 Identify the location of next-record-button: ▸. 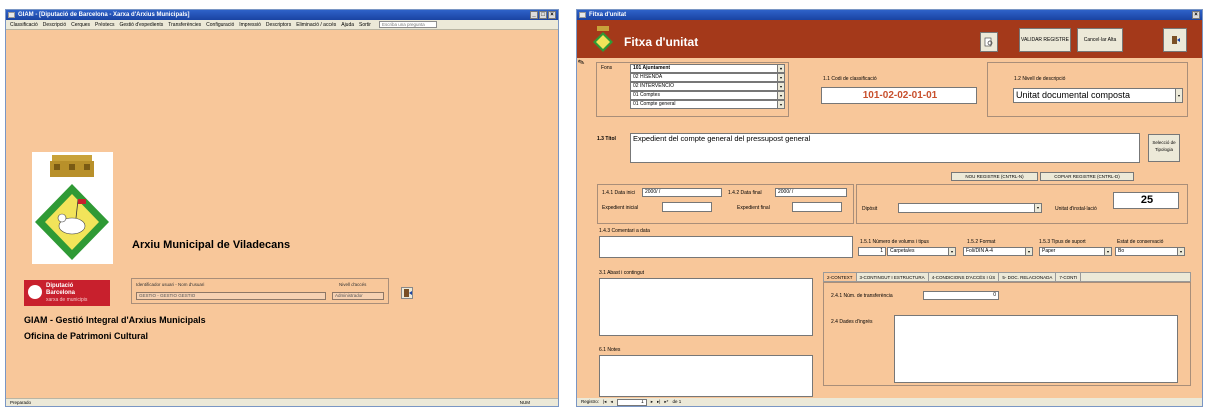
(652, 402).